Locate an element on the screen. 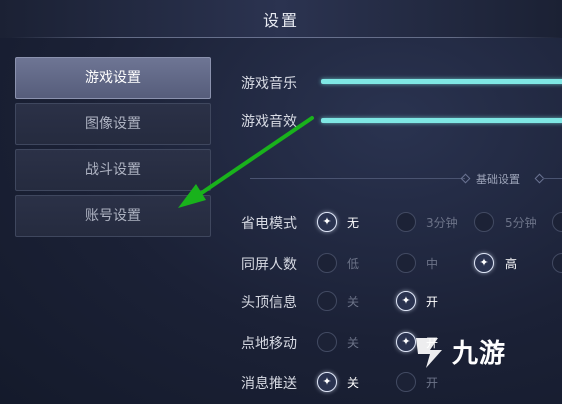 This screenshot has width=562, height=404. arrow-head is located at coordinates (192, 196).